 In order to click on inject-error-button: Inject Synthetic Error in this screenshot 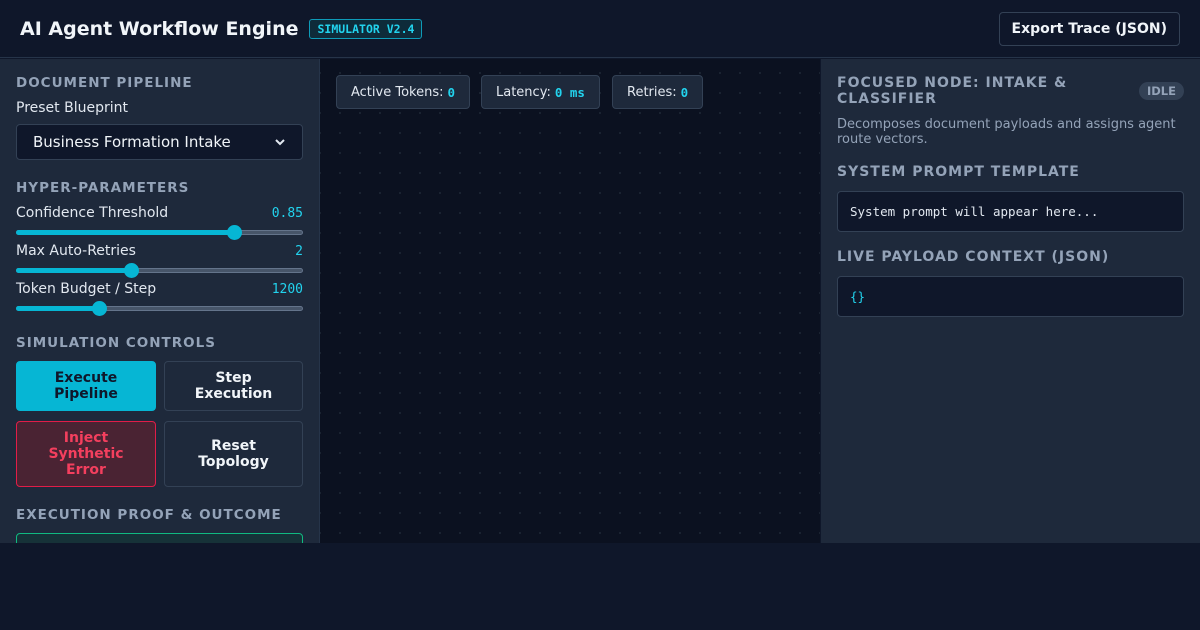, I will do `click(86, 454)`.